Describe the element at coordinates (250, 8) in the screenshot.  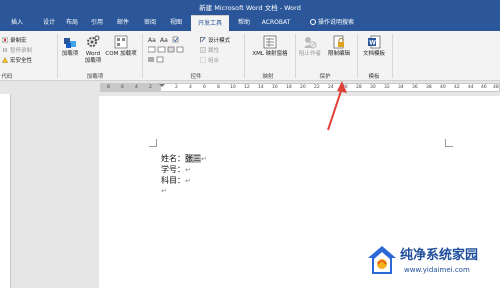
I see `window-title: 新建 Microsoft Word 文档 - Word` at that location.